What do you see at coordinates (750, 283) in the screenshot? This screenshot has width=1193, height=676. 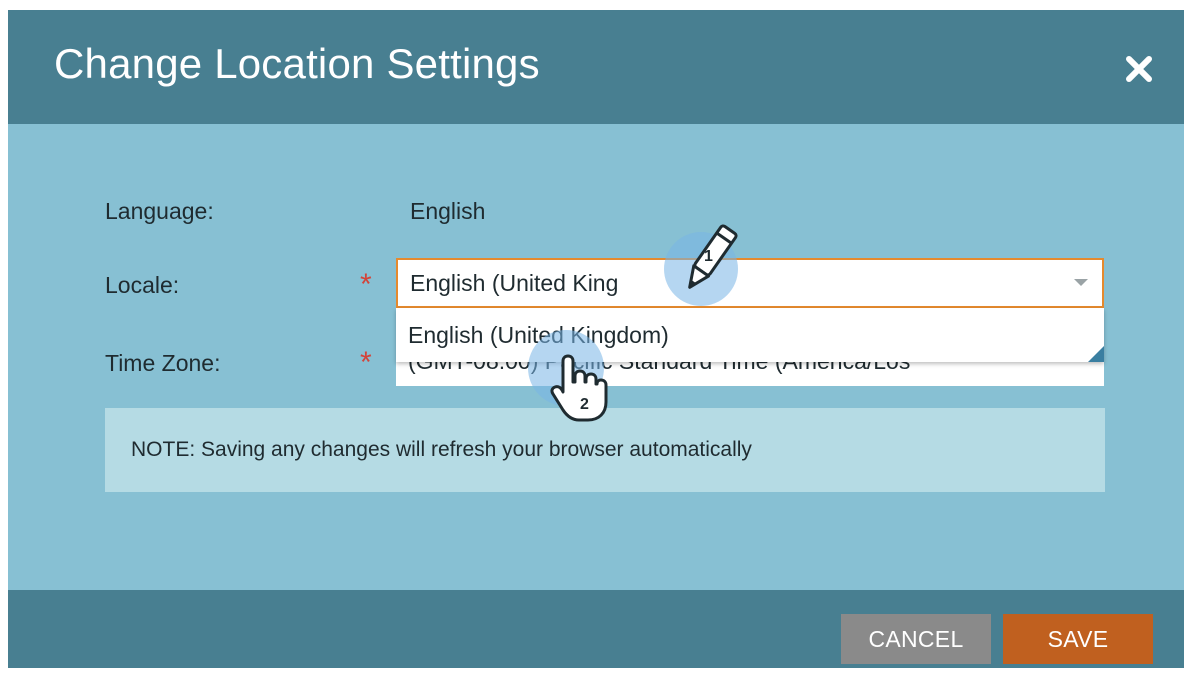 I see `locale-combobox-input: English (United King` at bounding box center [750, 283].